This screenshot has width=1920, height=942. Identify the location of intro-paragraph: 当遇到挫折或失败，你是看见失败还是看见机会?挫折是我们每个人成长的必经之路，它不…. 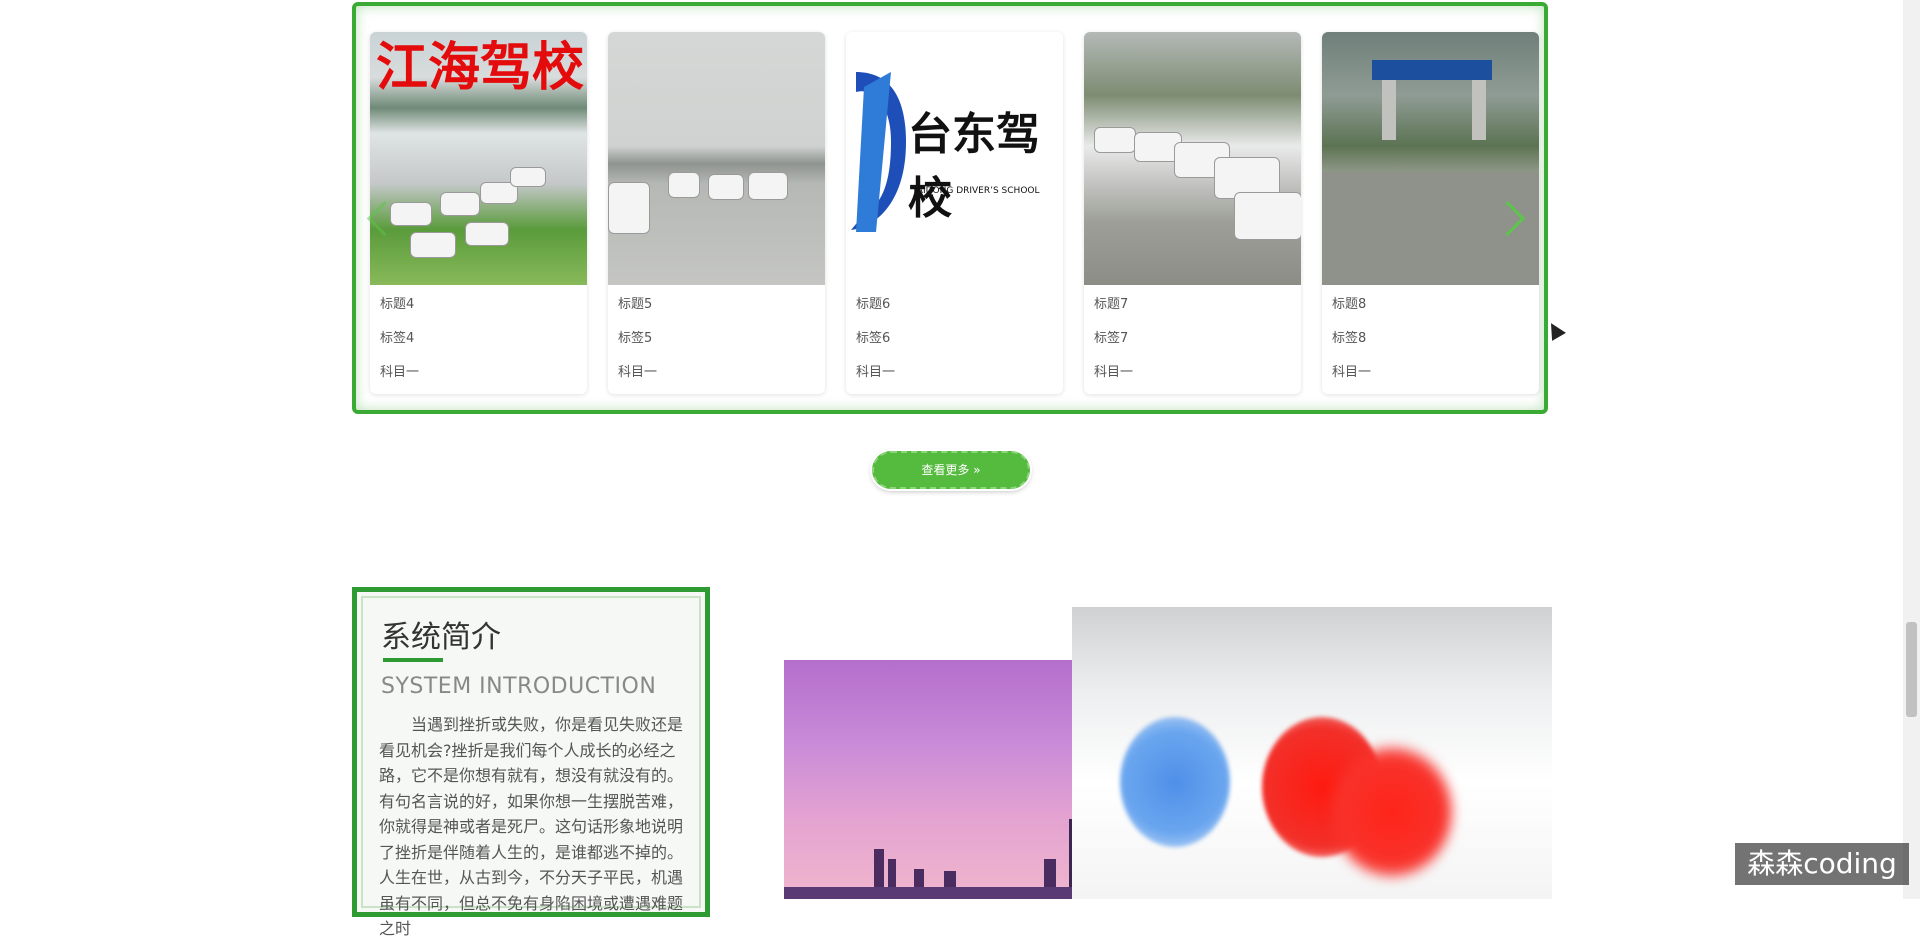
(531, 826).